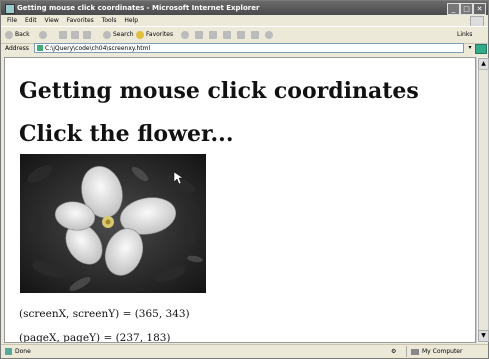 The height and width of the screenshot is (359, 489). I want to click on page-icon, so click(40, 48).